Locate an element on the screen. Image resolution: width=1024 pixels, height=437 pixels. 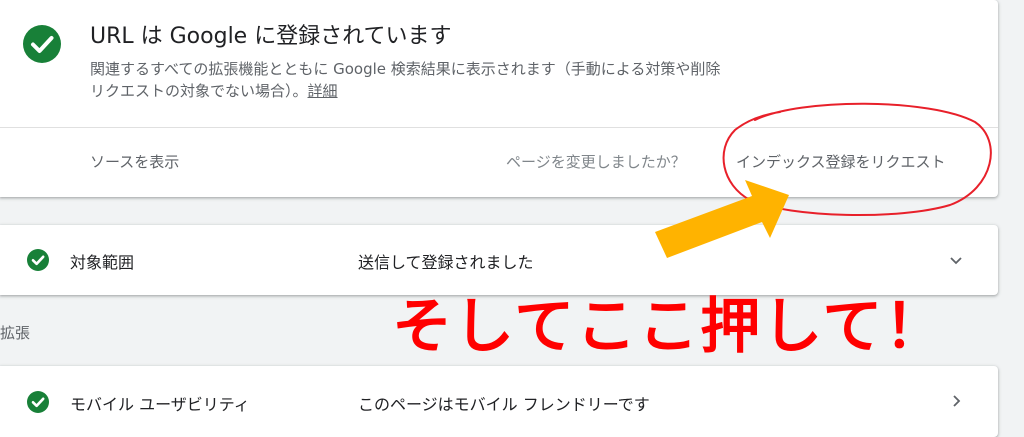
divider is located at coordinates (499, 127).